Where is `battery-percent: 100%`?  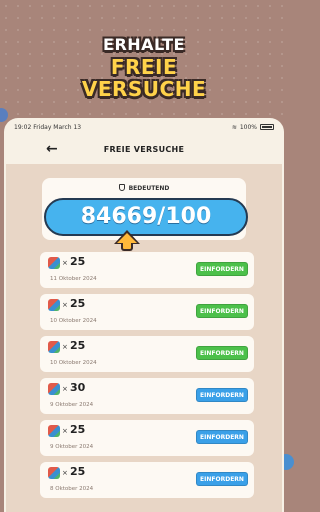 battery-percent: 100% is located at coordinates (248, 127).